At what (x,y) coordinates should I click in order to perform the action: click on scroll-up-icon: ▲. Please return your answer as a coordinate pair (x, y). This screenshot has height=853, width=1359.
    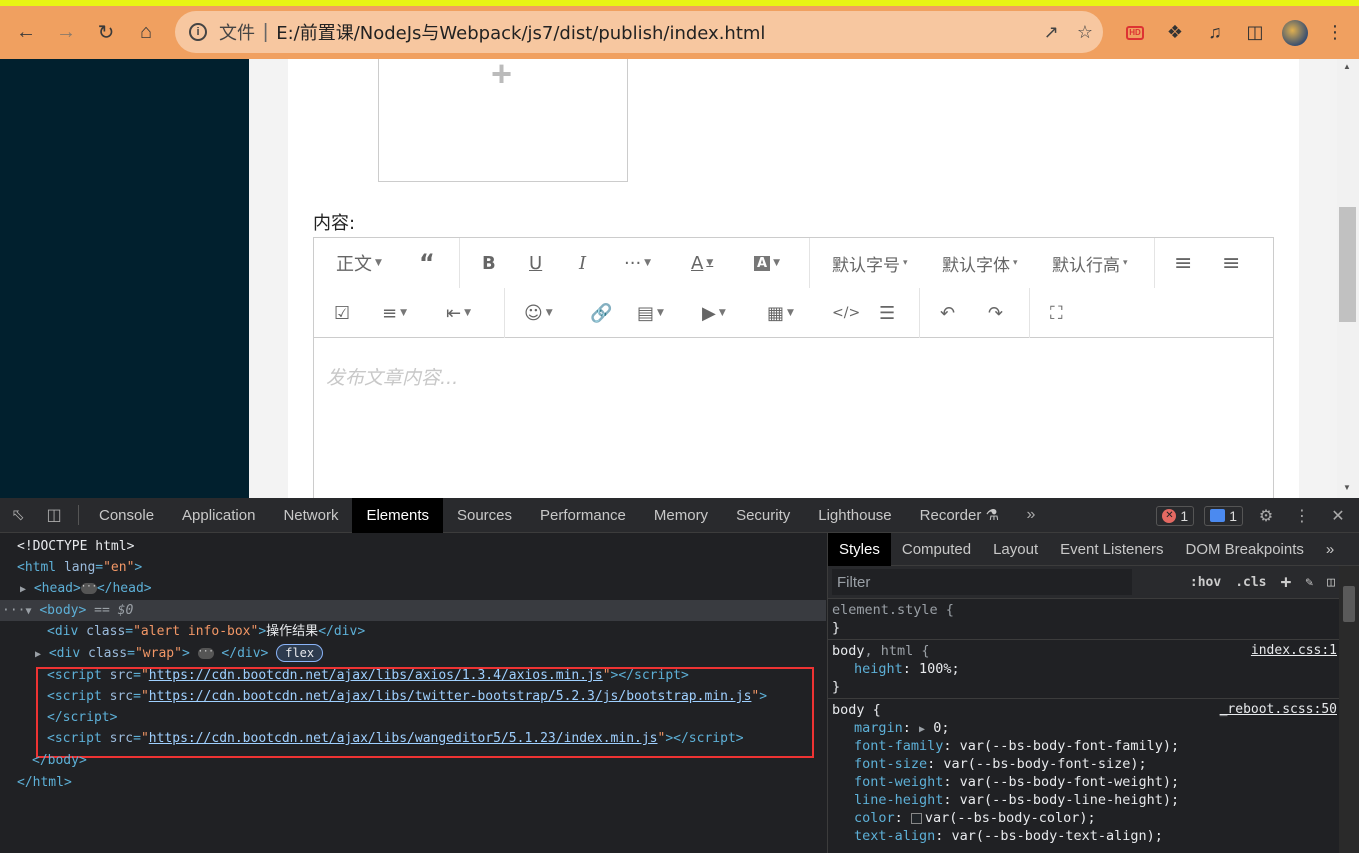
    Looking at the image, I should click on (1347, 66).